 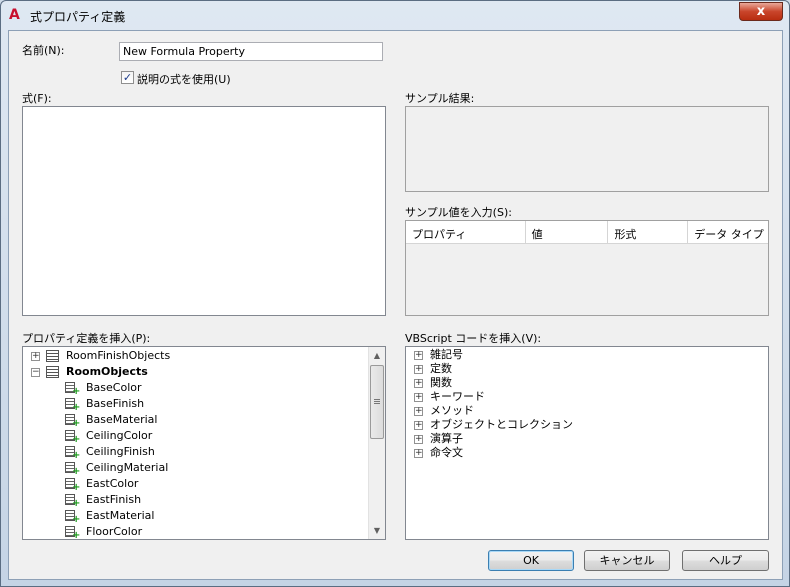 What do you see at coordinates (446, 354) in the screenshot?
I see `tree-item-label: 雑記号` at bounding box center [446, 354].